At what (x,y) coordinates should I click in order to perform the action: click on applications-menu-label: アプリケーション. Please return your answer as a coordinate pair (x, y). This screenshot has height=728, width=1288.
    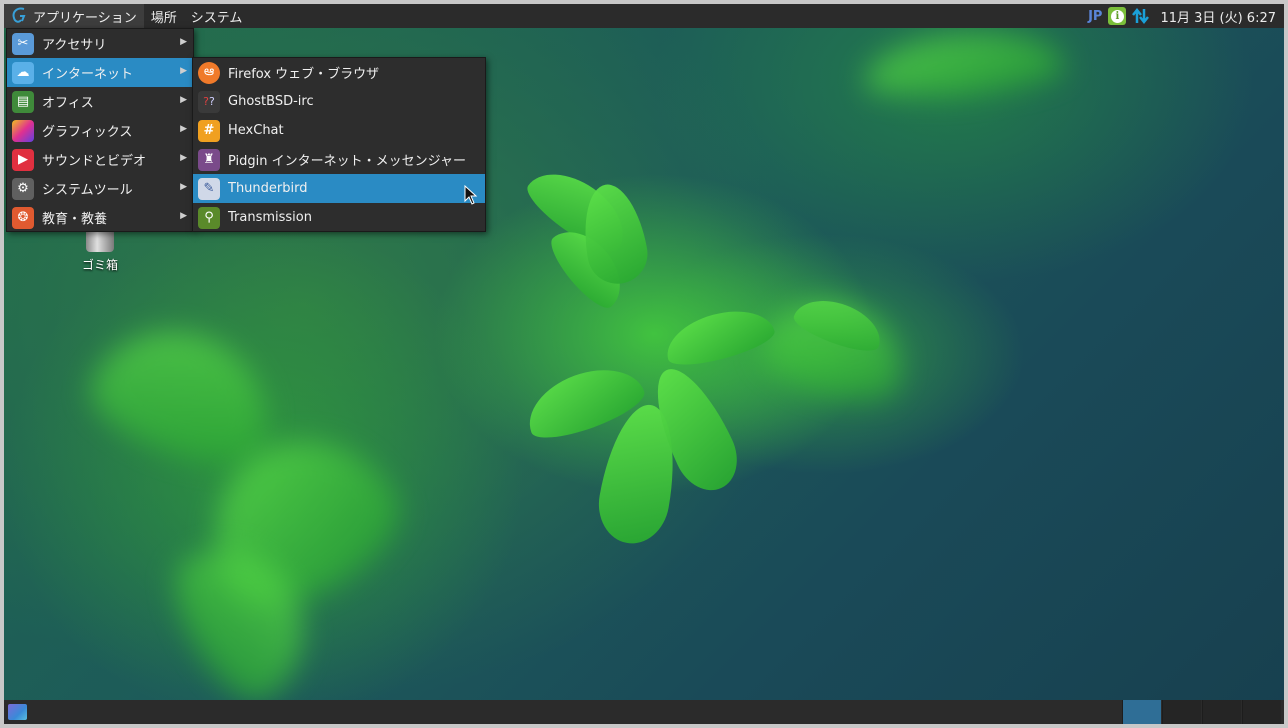
    Looking at the image, I should click on (85, 18).